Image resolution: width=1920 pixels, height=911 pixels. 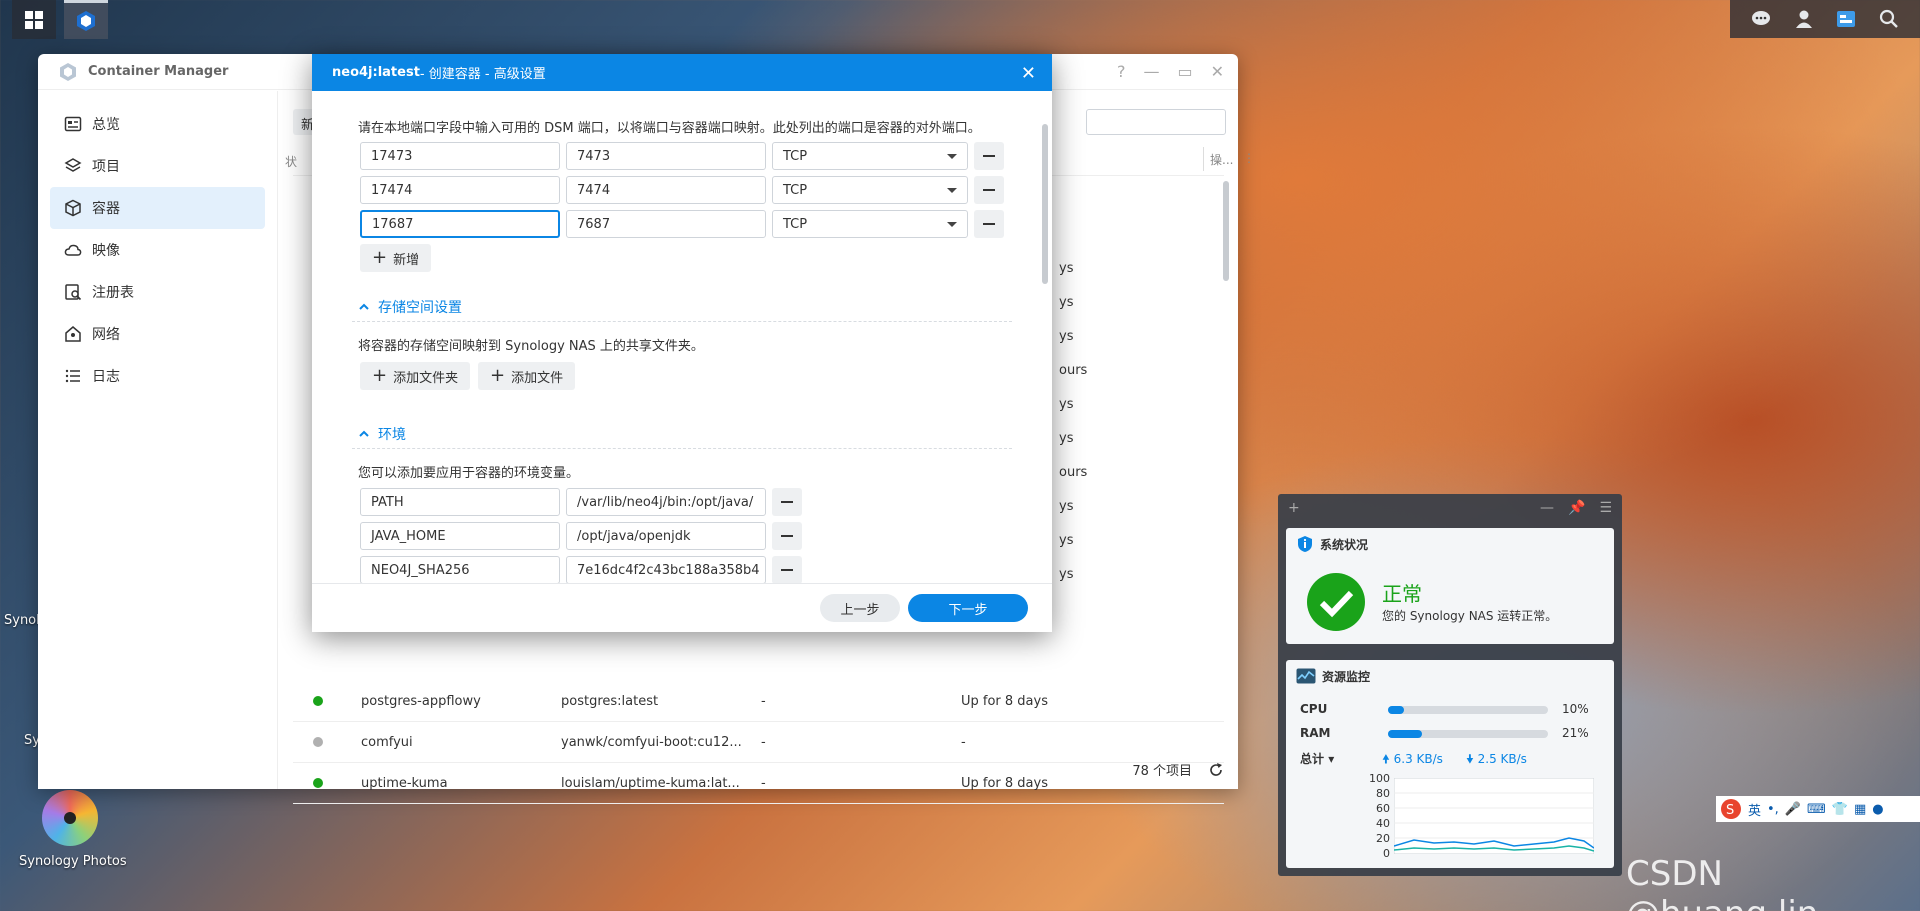 I want to click on list-scrollbar, so click(x=1226, y=231).